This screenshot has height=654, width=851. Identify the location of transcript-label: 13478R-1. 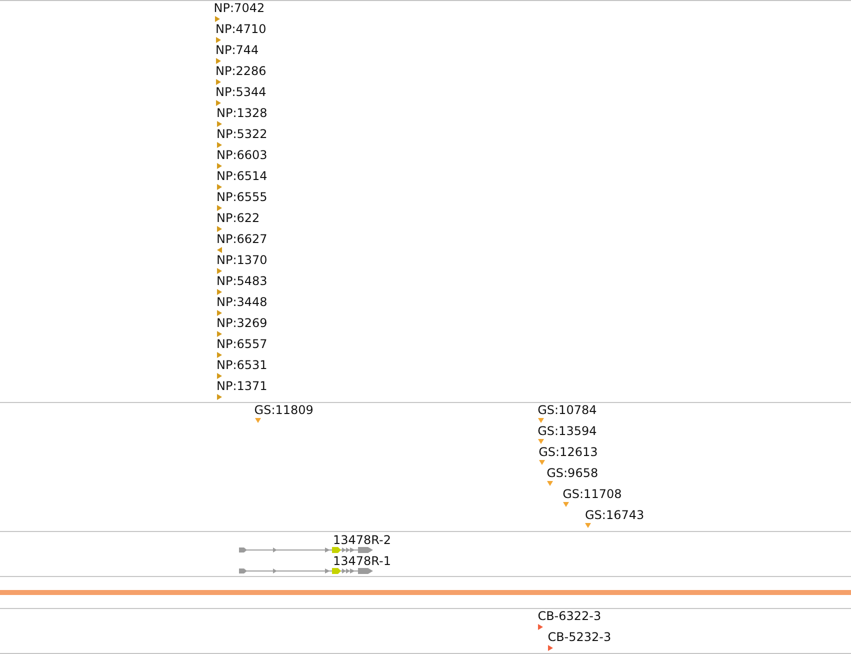
(362, 561).